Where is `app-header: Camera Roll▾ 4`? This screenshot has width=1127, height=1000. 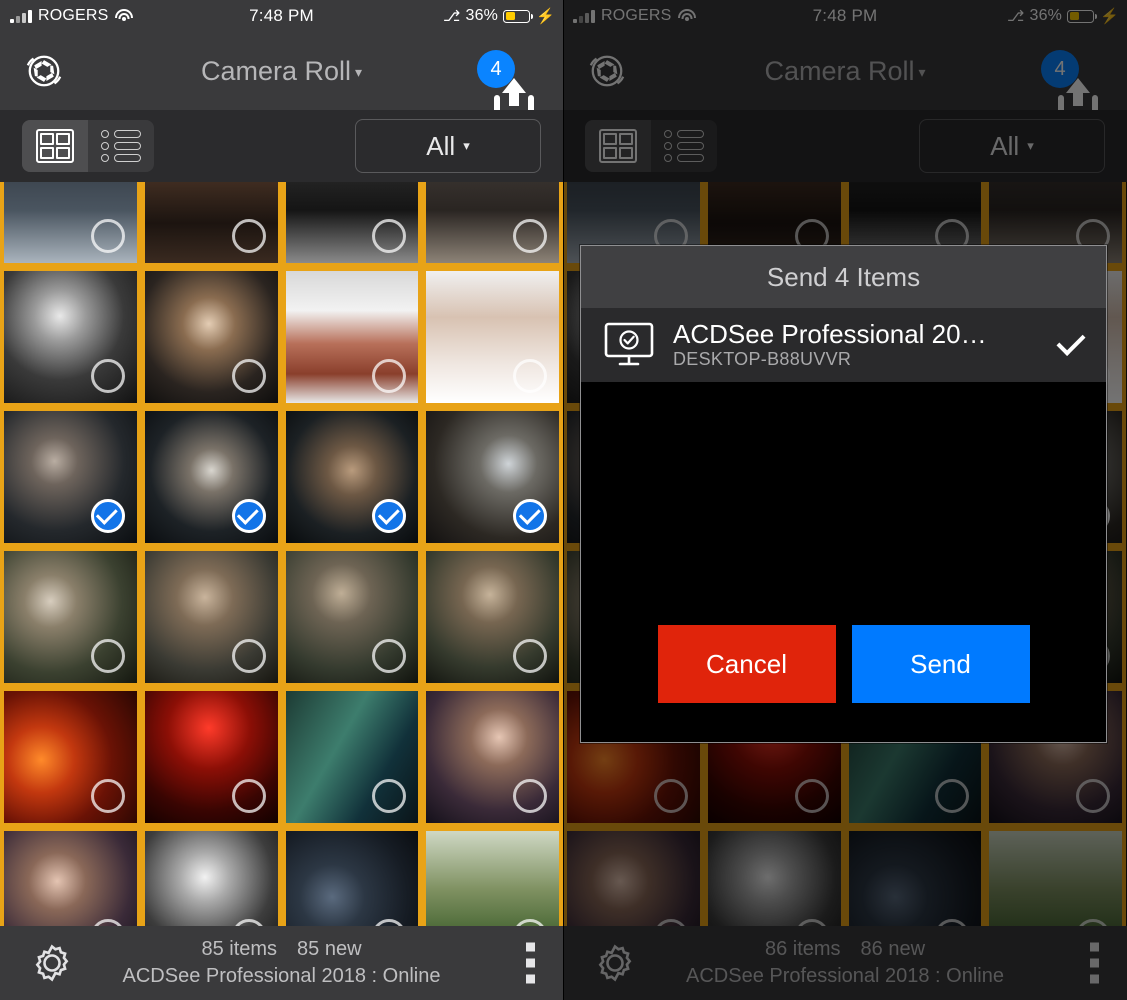
app-header: Camera Roll▾ 4 is located at coordinates (281, 74).